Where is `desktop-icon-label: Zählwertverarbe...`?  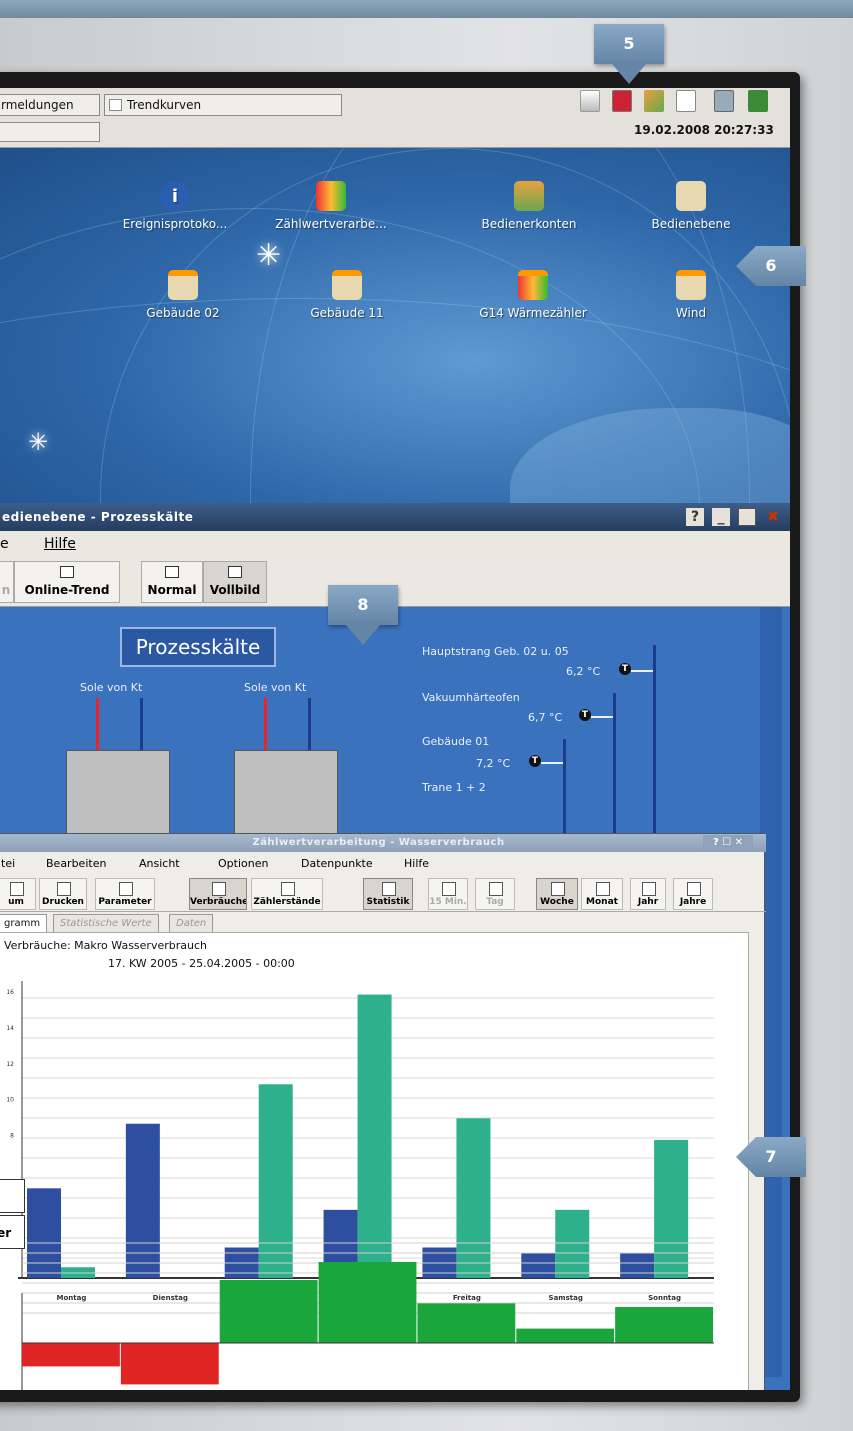
desktop-icon-label: Zählwertverarbe... is located at coordinates (331, 224).